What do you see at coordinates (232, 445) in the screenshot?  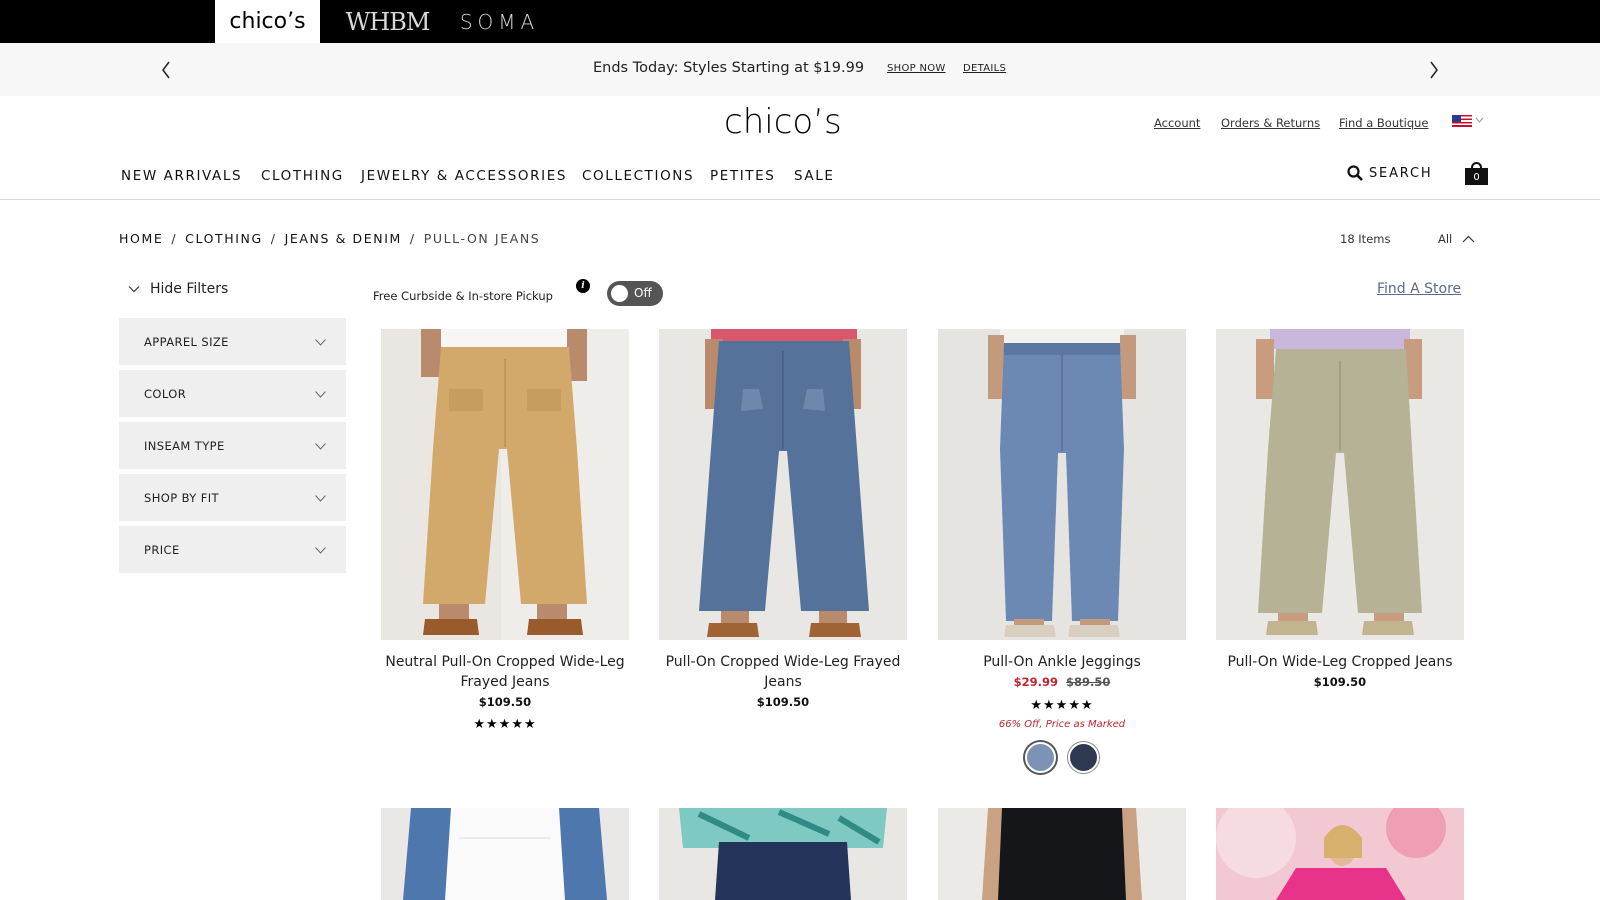 I see `filter-inseam-type: INSEAM TYPE` at bounding box center [232, 445].